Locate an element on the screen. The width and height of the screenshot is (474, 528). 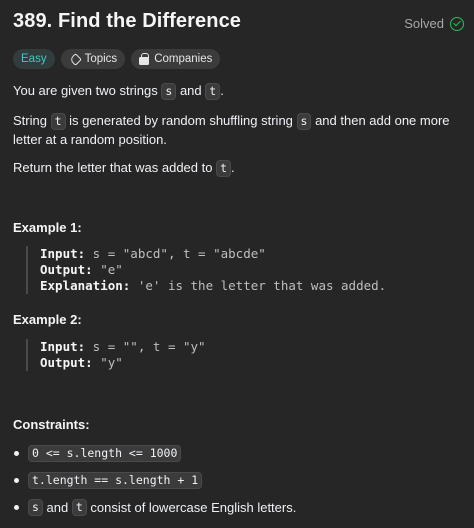
title-row: 389. Find the Difference Solved is located at coordinates (238, 24).